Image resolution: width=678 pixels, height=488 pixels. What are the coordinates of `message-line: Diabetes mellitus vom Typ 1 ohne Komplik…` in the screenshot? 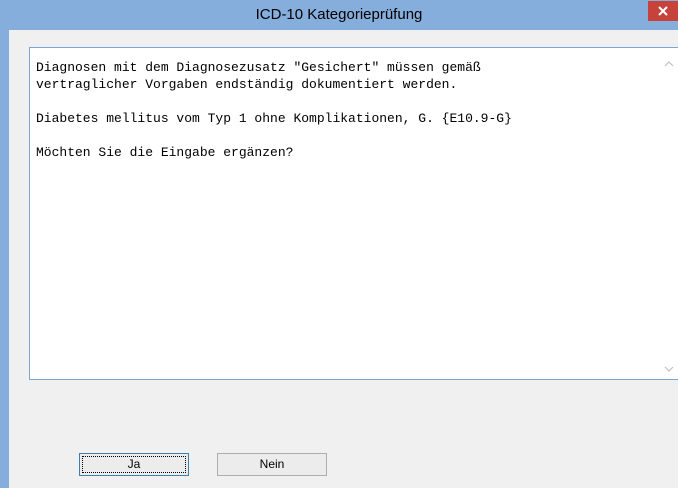 It's located at (274, 118).